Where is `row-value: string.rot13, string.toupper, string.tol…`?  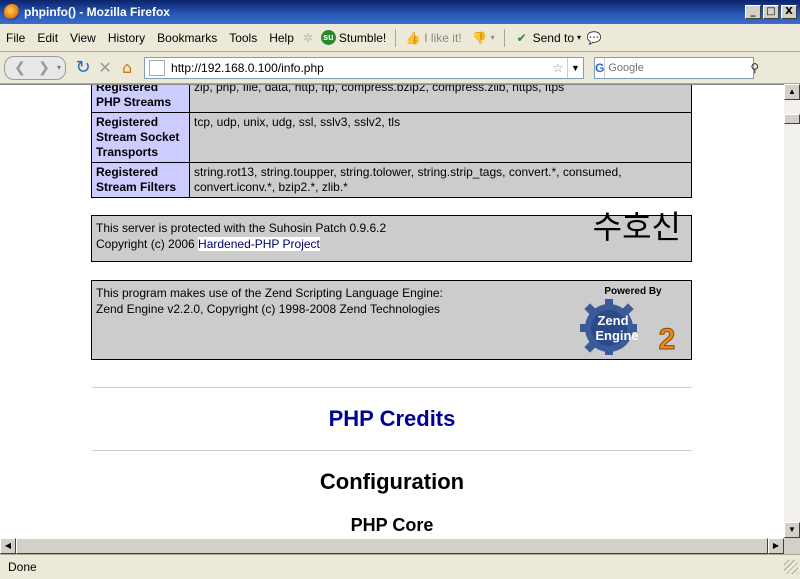
row-value: string.rot13, string.toupper, string.tol… is located at coordinates (440, 180).